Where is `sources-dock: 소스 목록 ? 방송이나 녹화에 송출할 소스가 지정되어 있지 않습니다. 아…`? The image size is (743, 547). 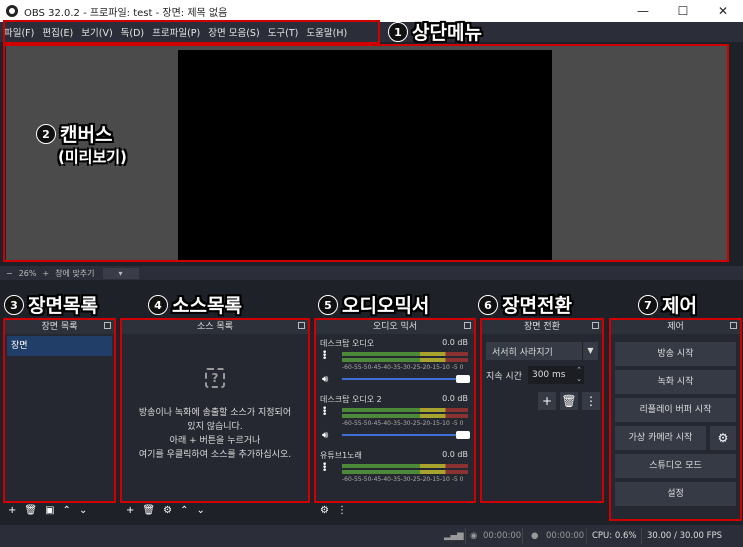 sources-dock: 소스 목록 ? 방송이나 녹화에 송출할 소스가 지정되어 있지 않습니다. 아… is located at coordinates (215, 410).